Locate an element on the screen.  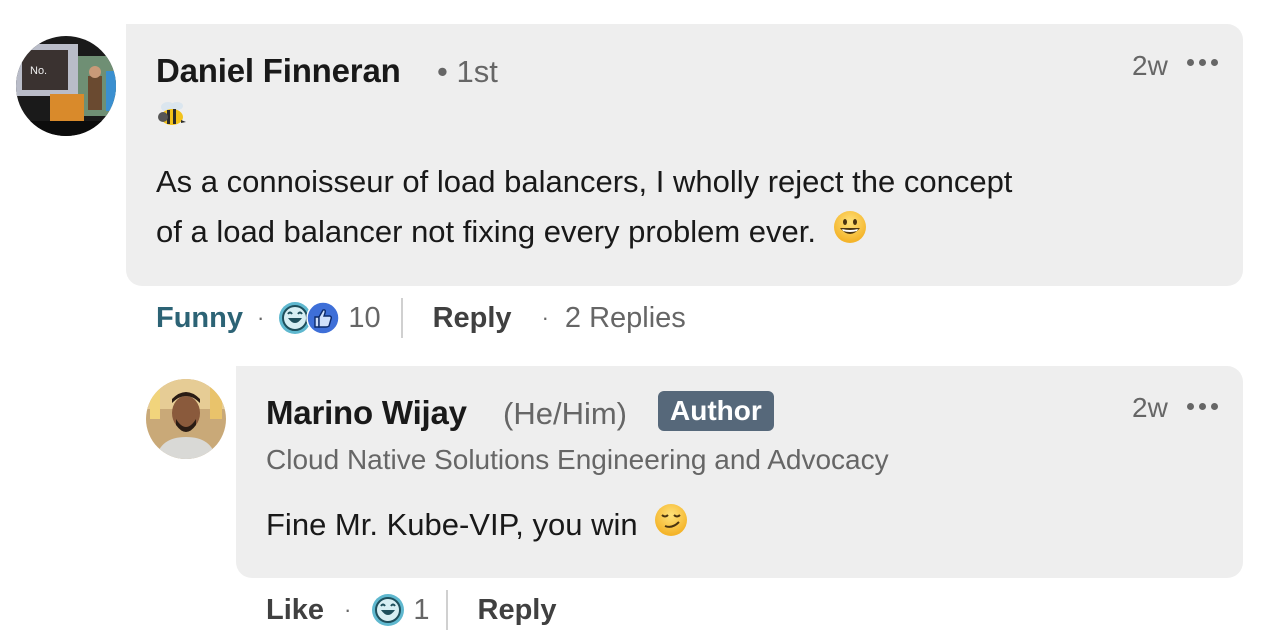
reaction-count: 10 is located at coordinates (364, 317).